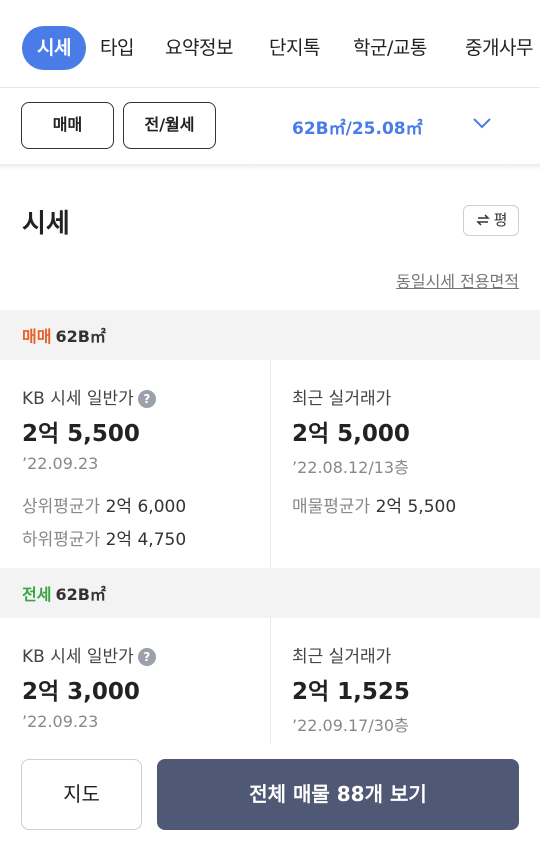  I want to click on top-tab-bar: 시세 타입 요약정보 단지톡 학군/교통 중개사무, so click(270, 44).